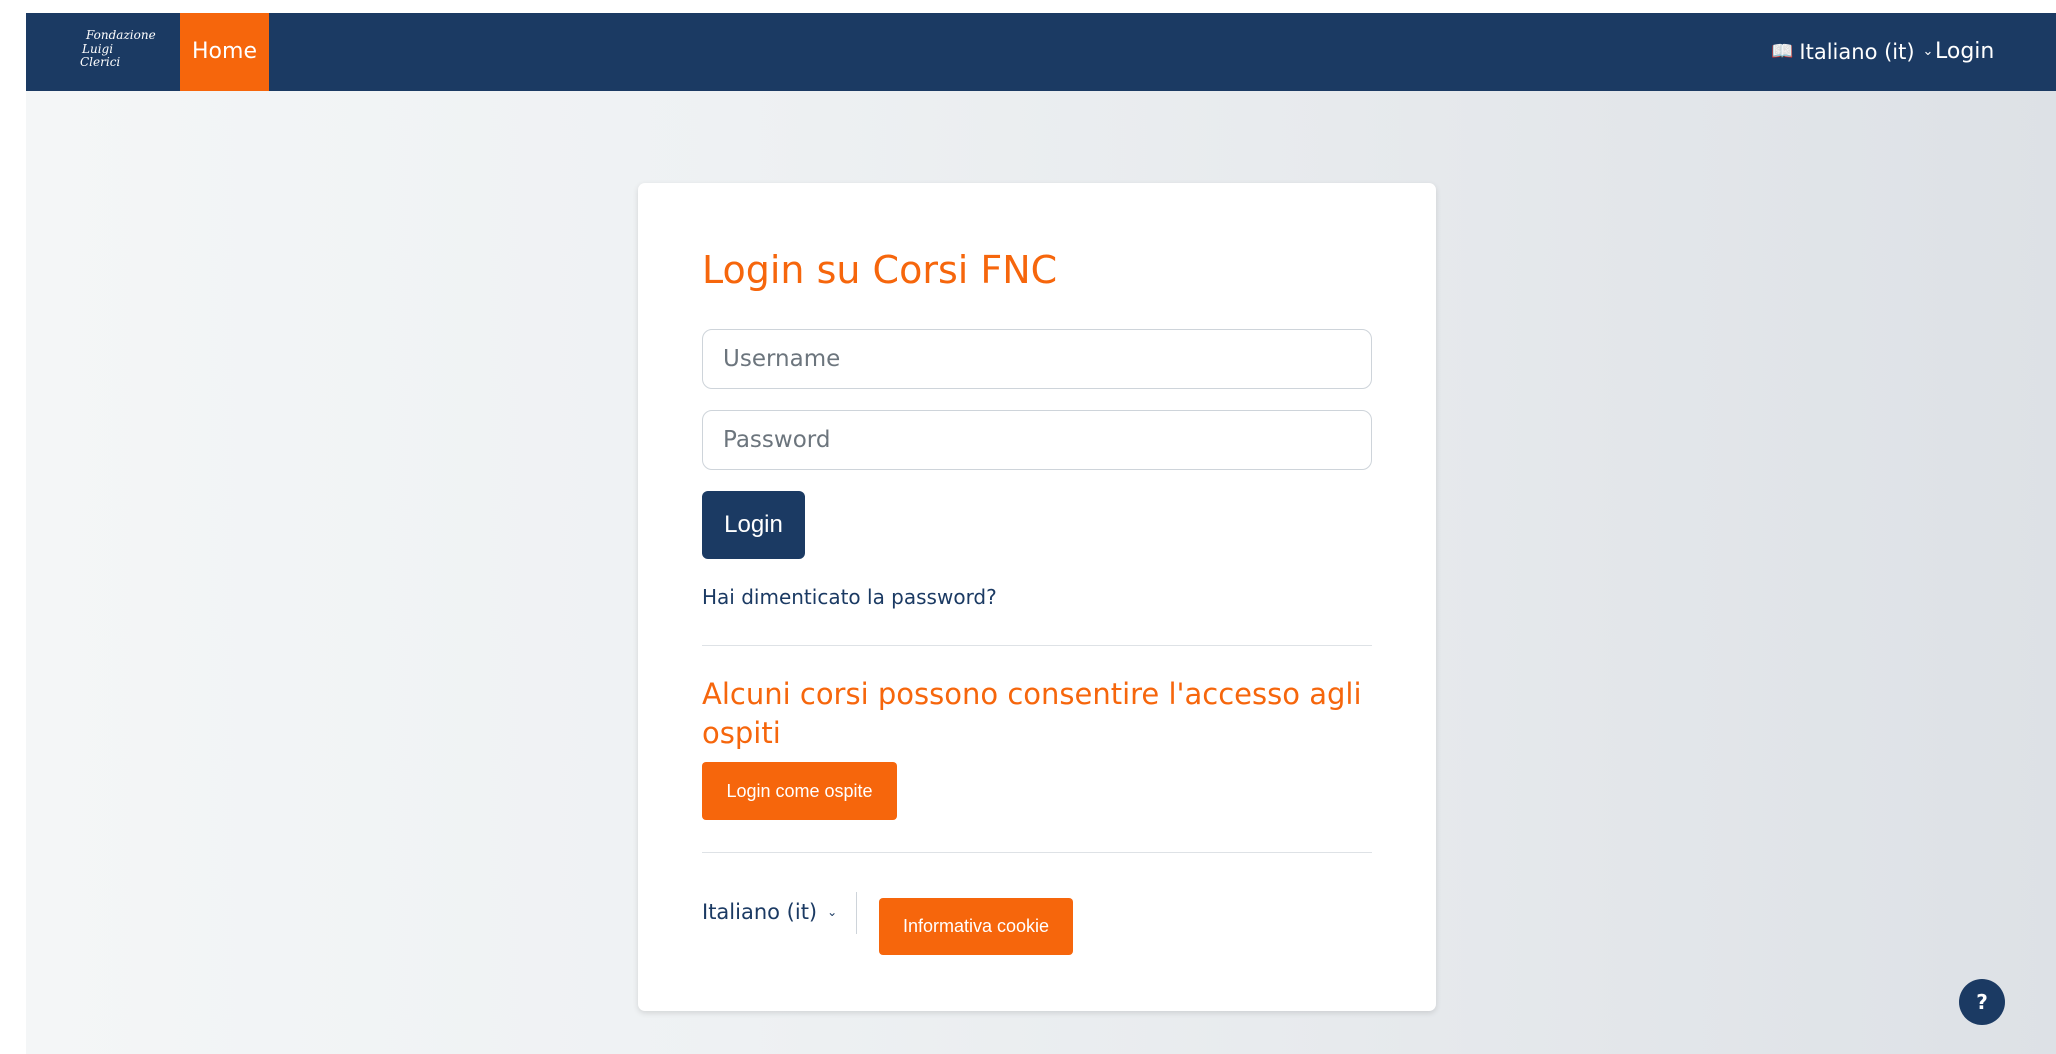  I want to click on question-icon: ?, so click(1982, 1002).